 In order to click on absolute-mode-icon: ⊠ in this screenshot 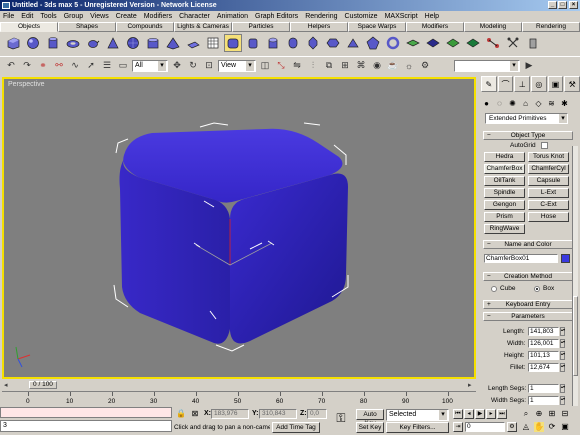, I will do `click(195, 414)`.